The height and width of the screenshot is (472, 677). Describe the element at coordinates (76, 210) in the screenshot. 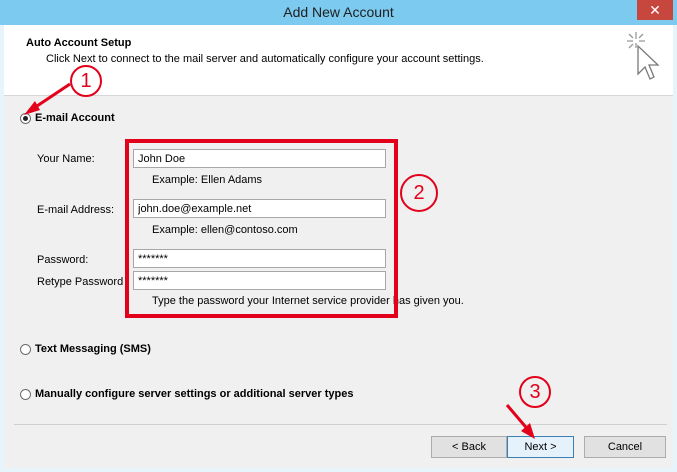

I see `email-address-label: E-mail Address:` at that location.